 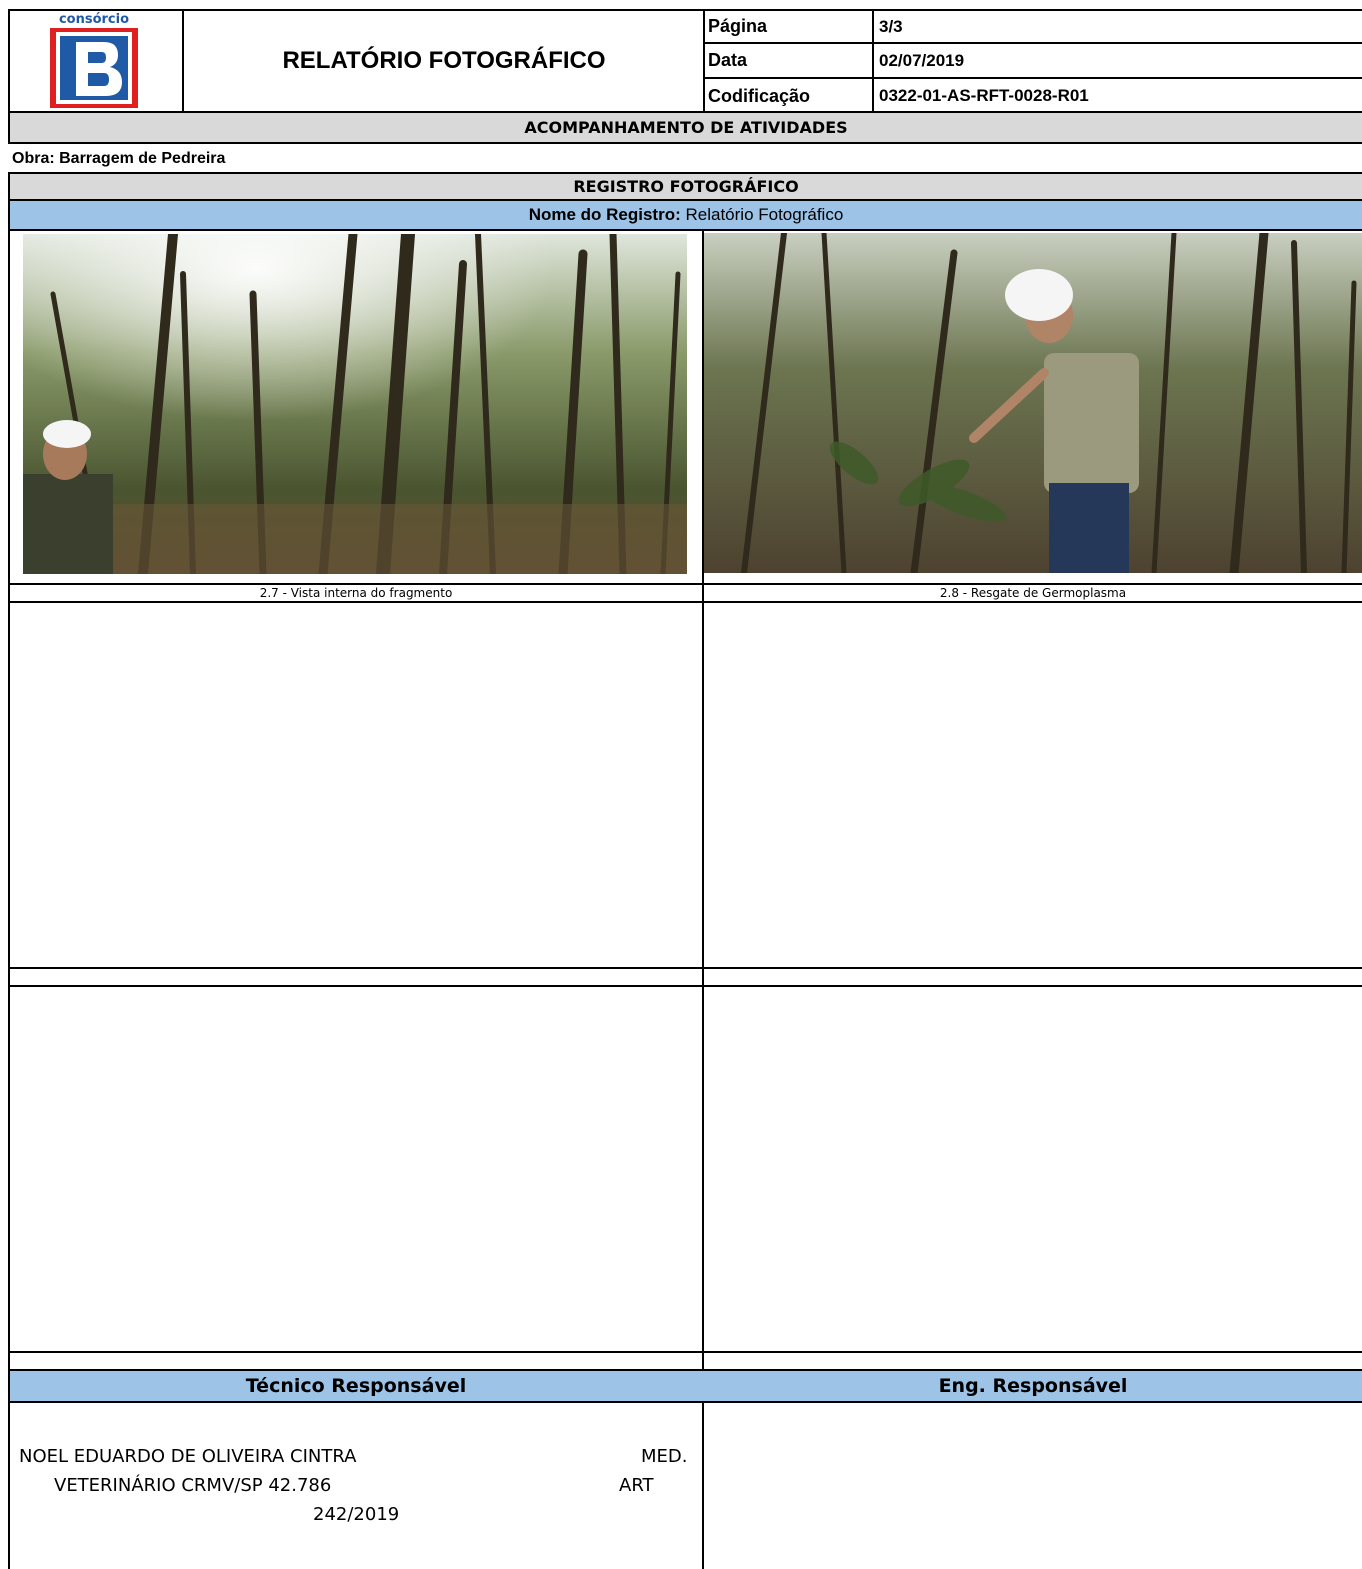 I want to click on company-logo: consórcio, so click(x=94, y=60).